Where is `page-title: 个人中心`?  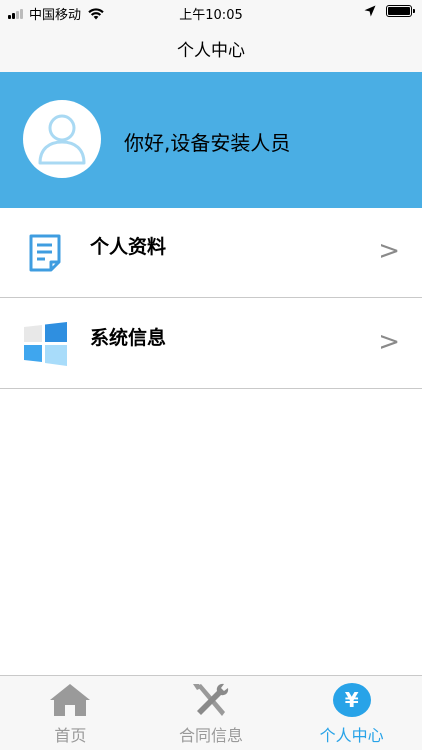 page-title: 个人中心 is located at coordinates (211, 50).